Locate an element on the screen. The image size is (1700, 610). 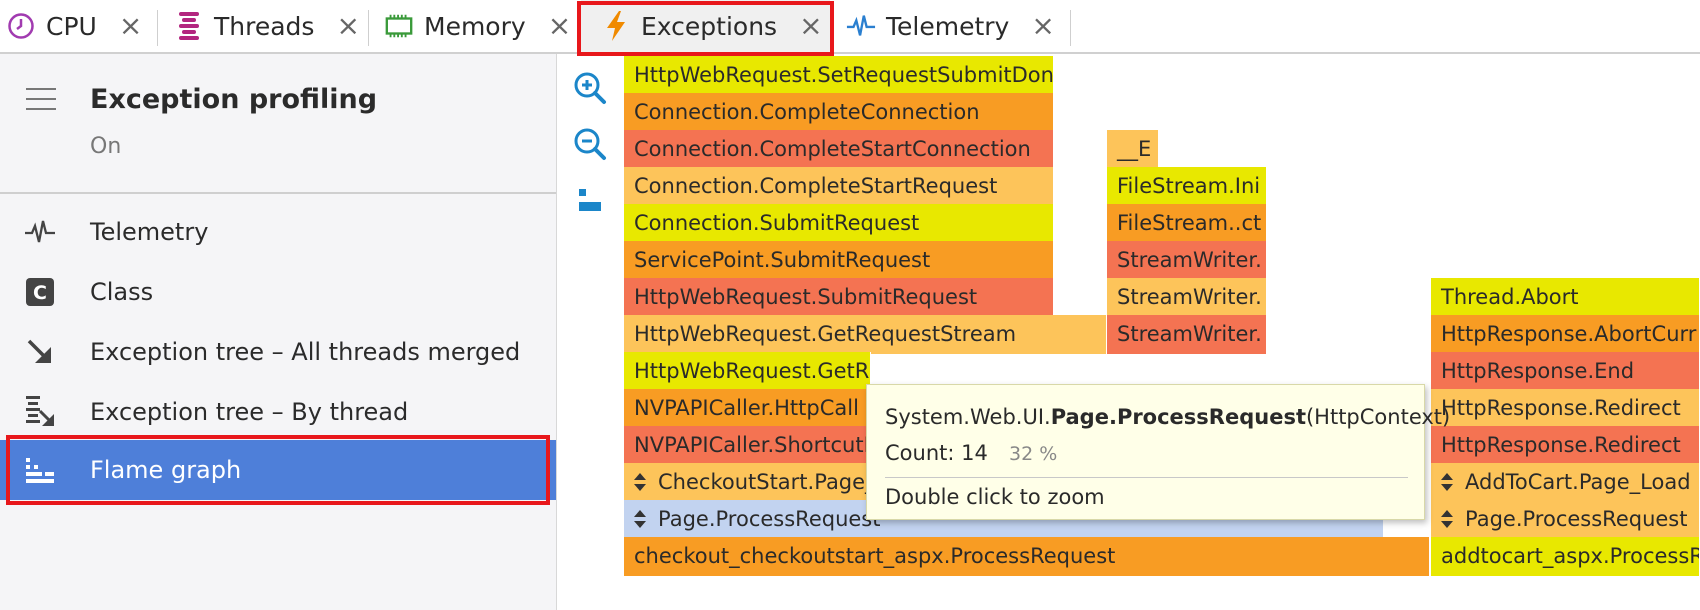
flame-frame: FileStream..ct is located at coordinates (1187, 223).